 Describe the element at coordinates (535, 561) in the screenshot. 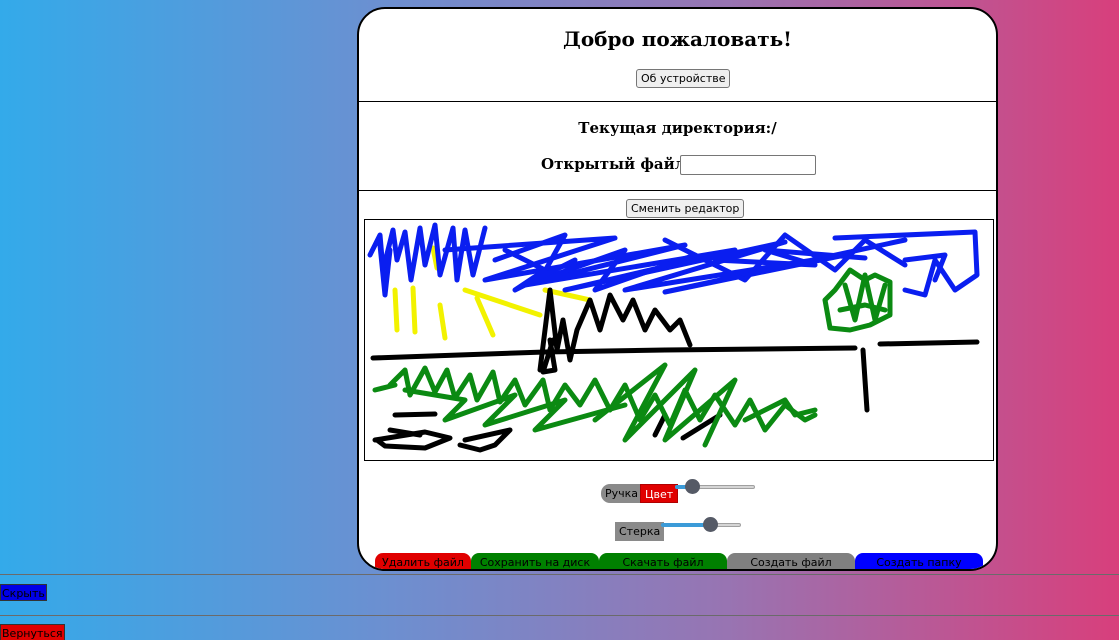

I see `save-to-disk-button: Сохранить на диск` at that location.